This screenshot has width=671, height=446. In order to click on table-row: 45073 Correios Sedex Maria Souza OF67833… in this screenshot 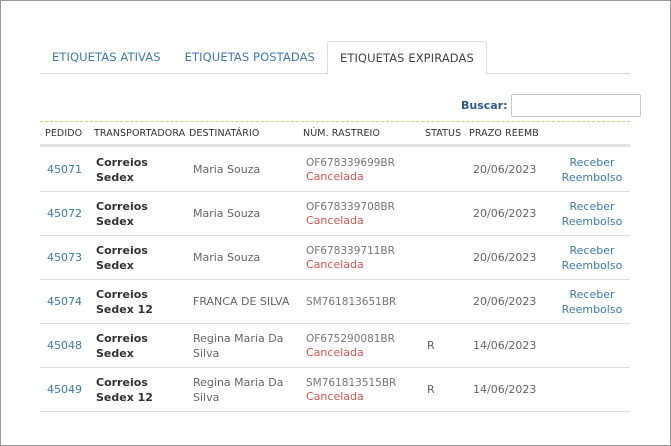, I will do `click(335, 258)`.